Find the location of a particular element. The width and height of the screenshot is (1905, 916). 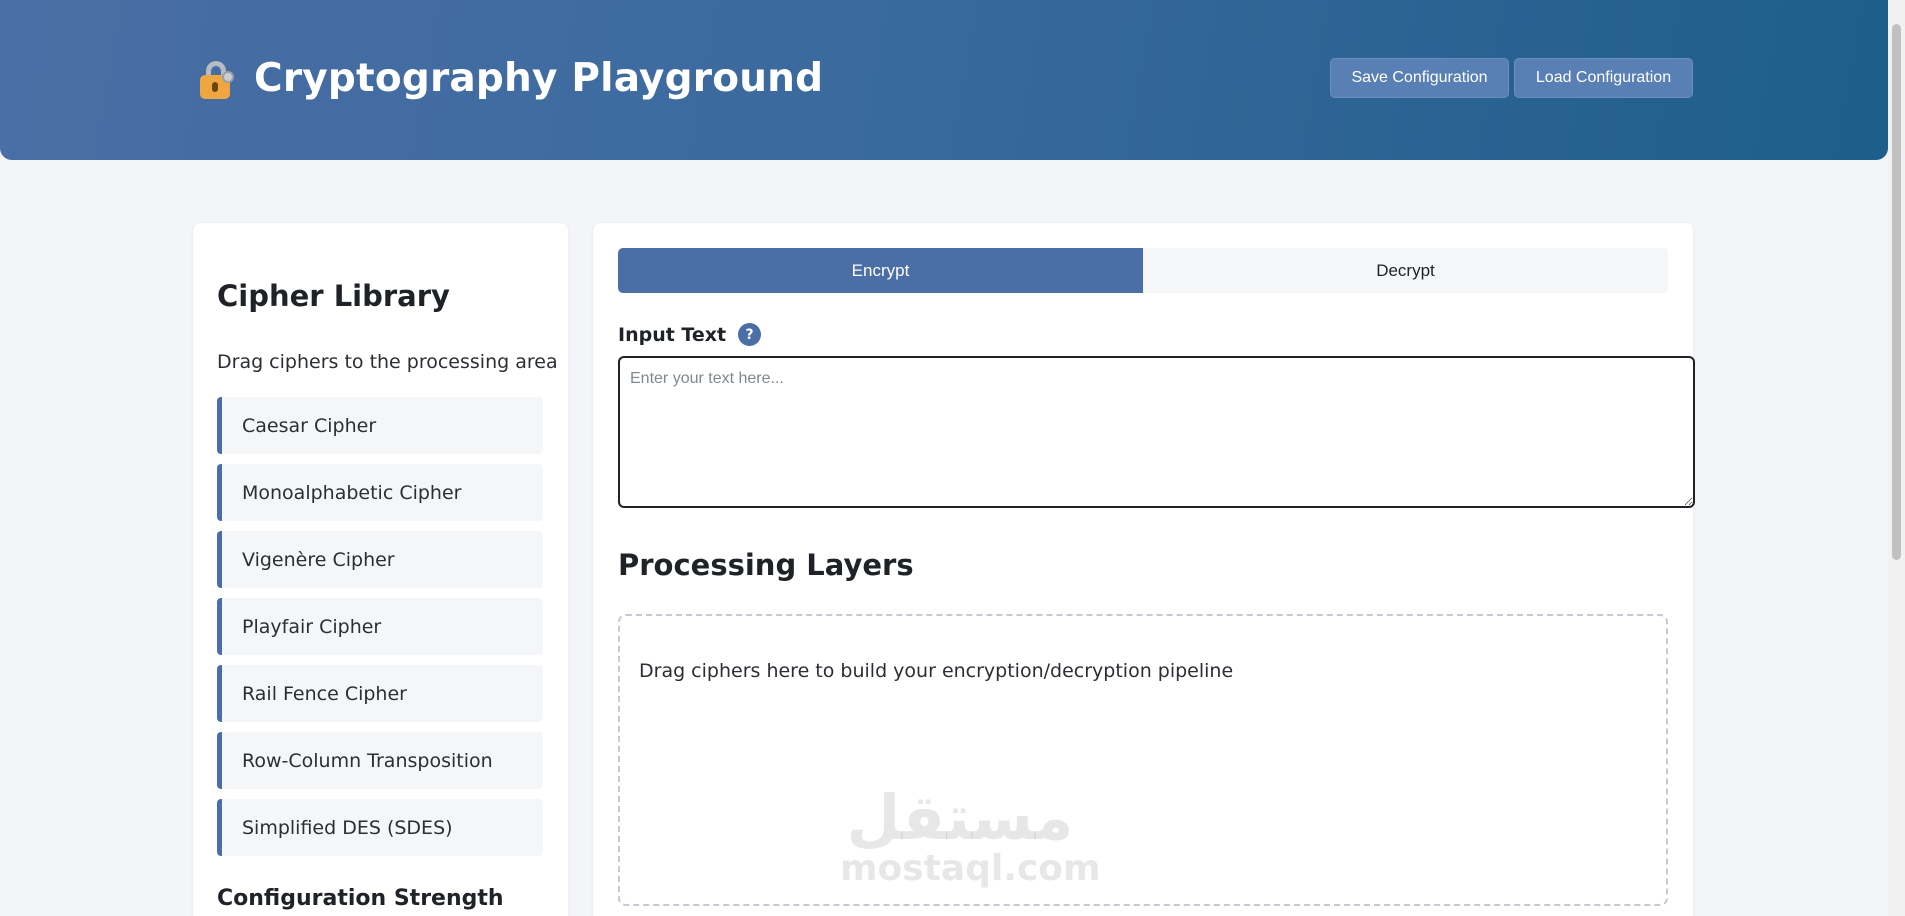

mode-tabs: Encrypt Decrypt is located at coordinates (1143, 270).